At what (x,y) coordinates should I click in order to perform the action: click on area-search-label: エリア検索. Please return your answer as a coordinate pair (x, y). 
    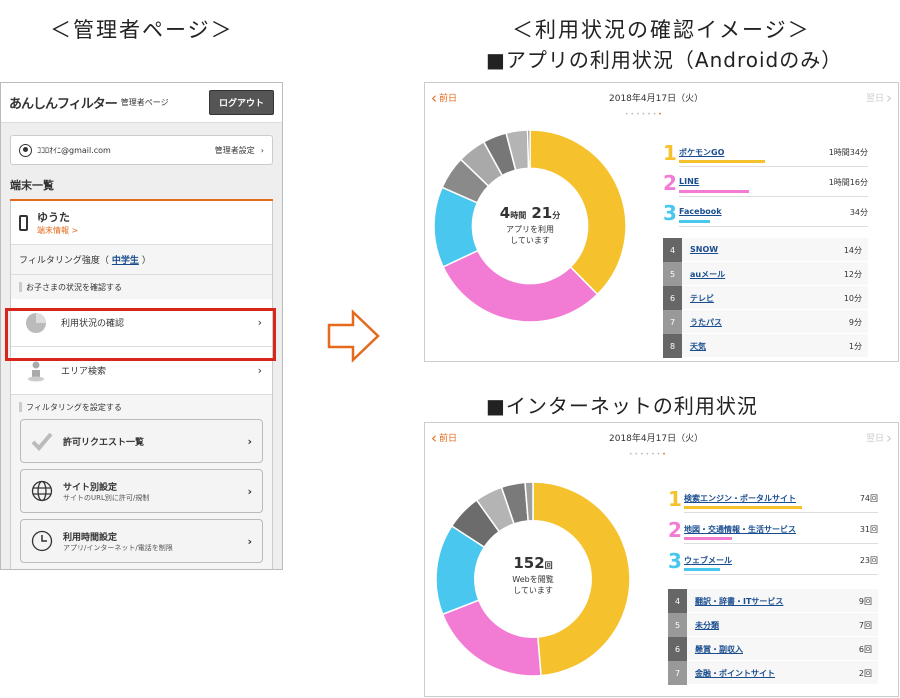
    Looking at the image, I should click on (84, 372).